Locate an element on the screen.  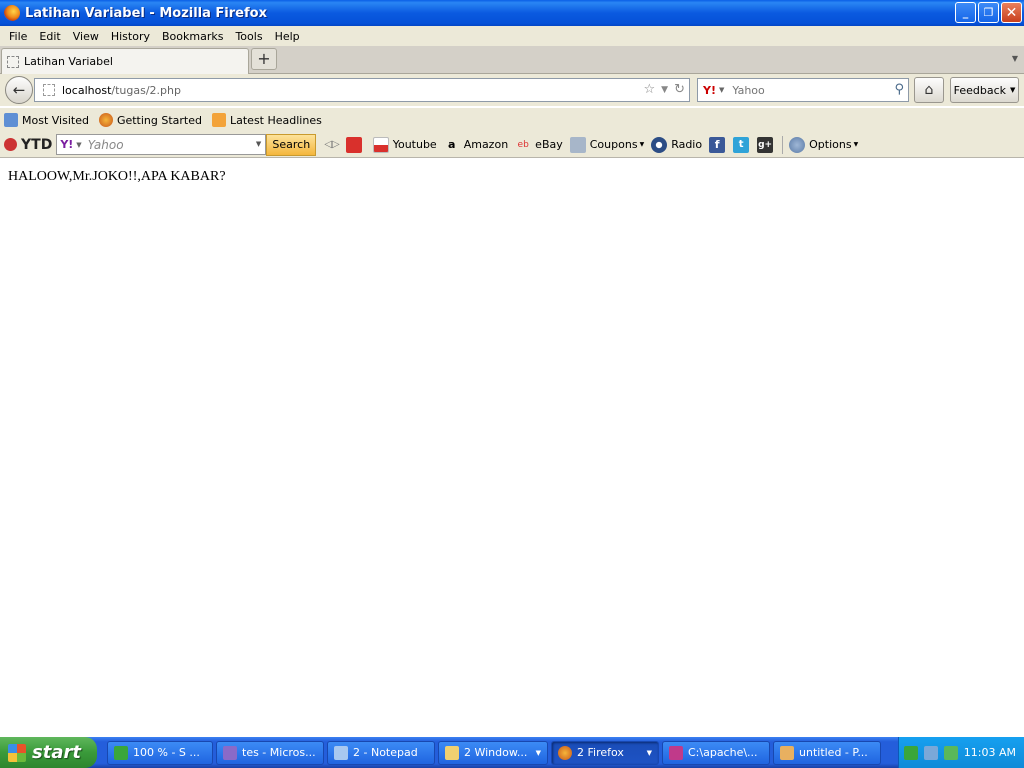
engine-dropdown-icon: ▼ is located at coordinates (721, 90).